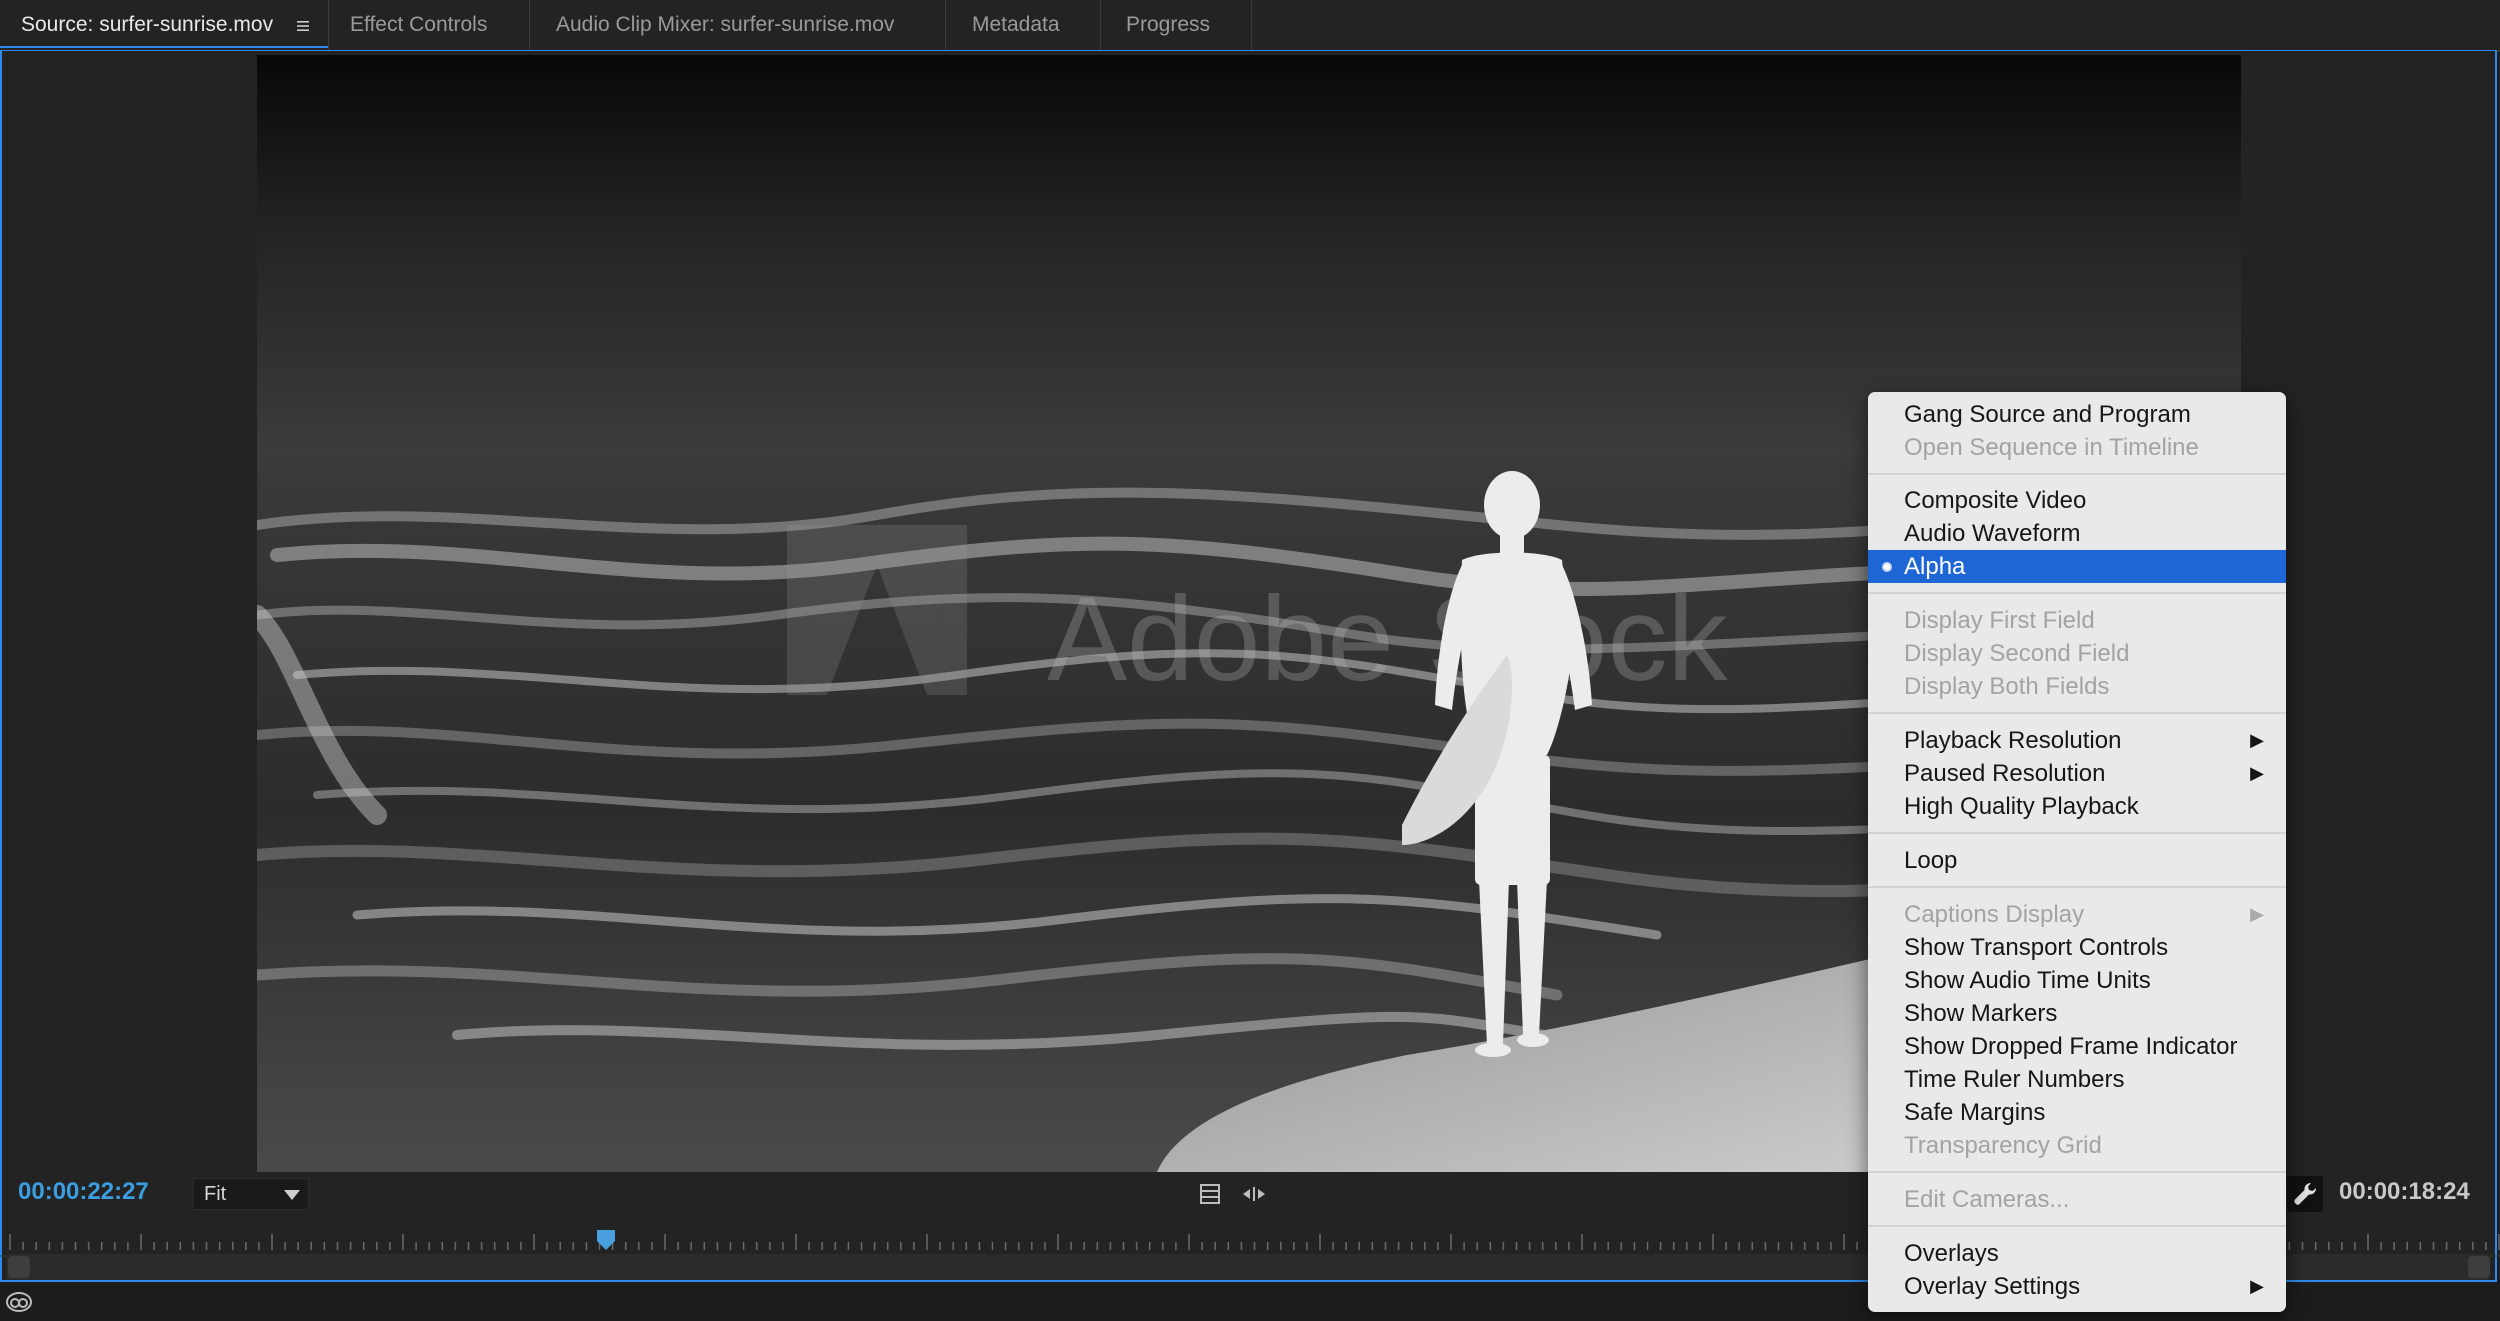 Image resolution: width=2500 pixels, height=1321 pixels. Describe the element at coordinates (1992, 533) in the screenshot. I see `menu-item-label: Audio Waveform` at that location.